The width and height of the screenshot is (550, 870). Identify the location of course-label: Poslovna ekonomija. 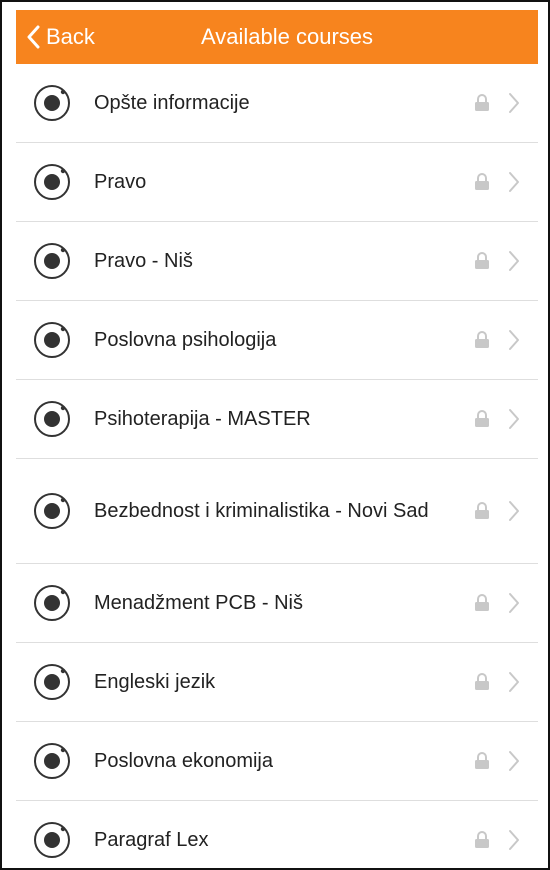
(183, 761).